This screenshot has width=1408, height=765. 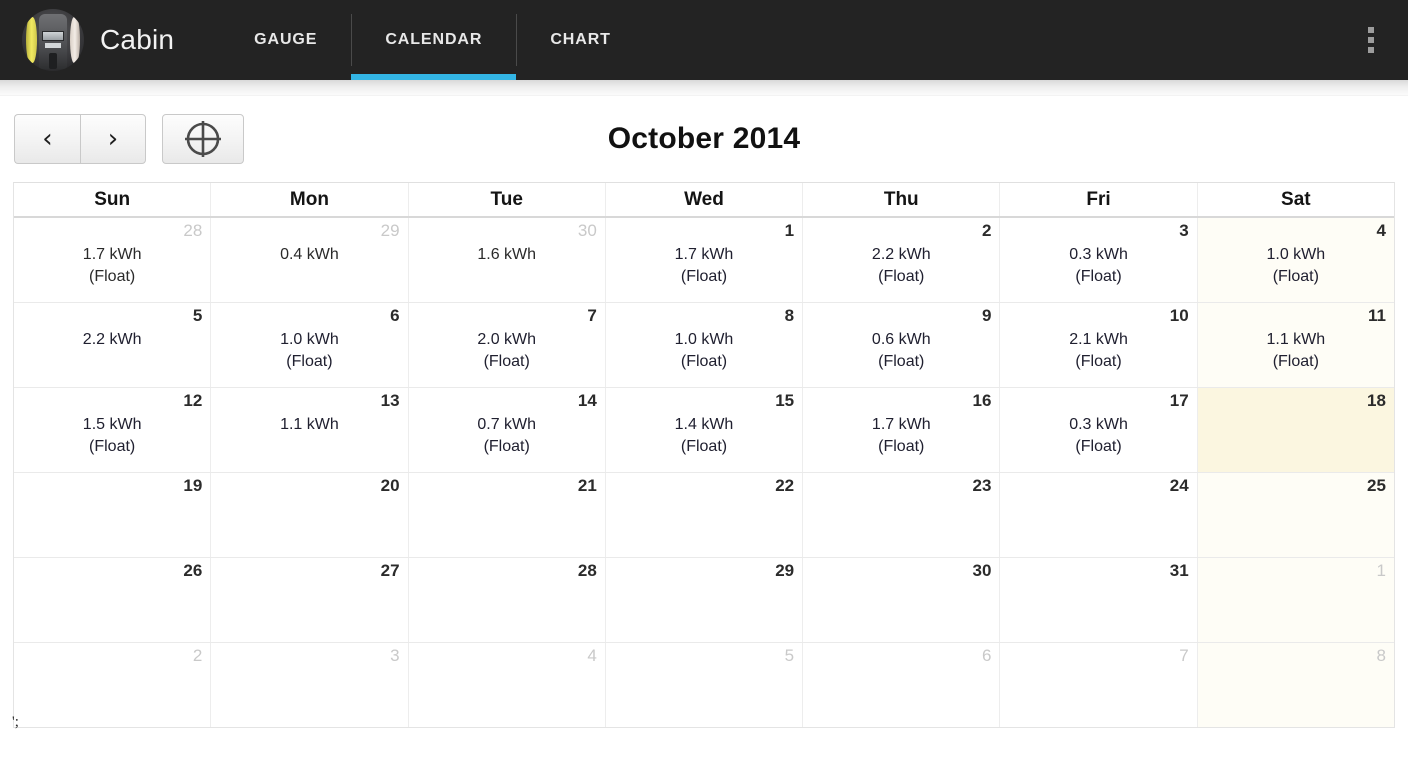 I want to click on calendar-day-cell: 9 0.6 kWh (Float), so click(x=902, y=345).